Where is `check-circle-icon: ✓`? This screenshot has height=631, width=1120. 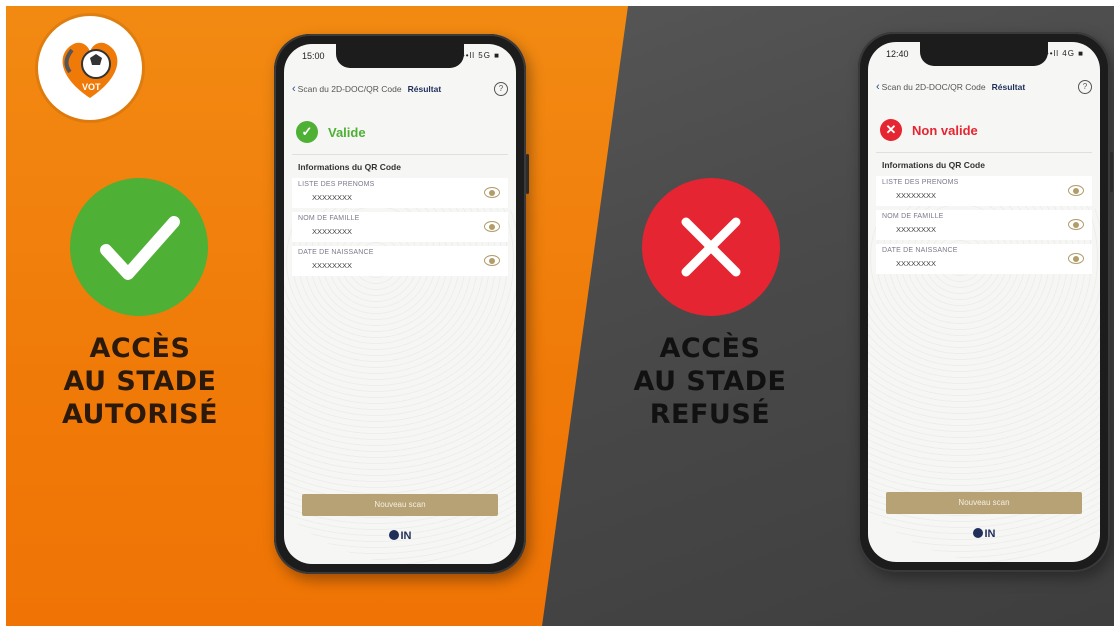 check-circle-icon: ✓ is located at coordinates (307, 132).